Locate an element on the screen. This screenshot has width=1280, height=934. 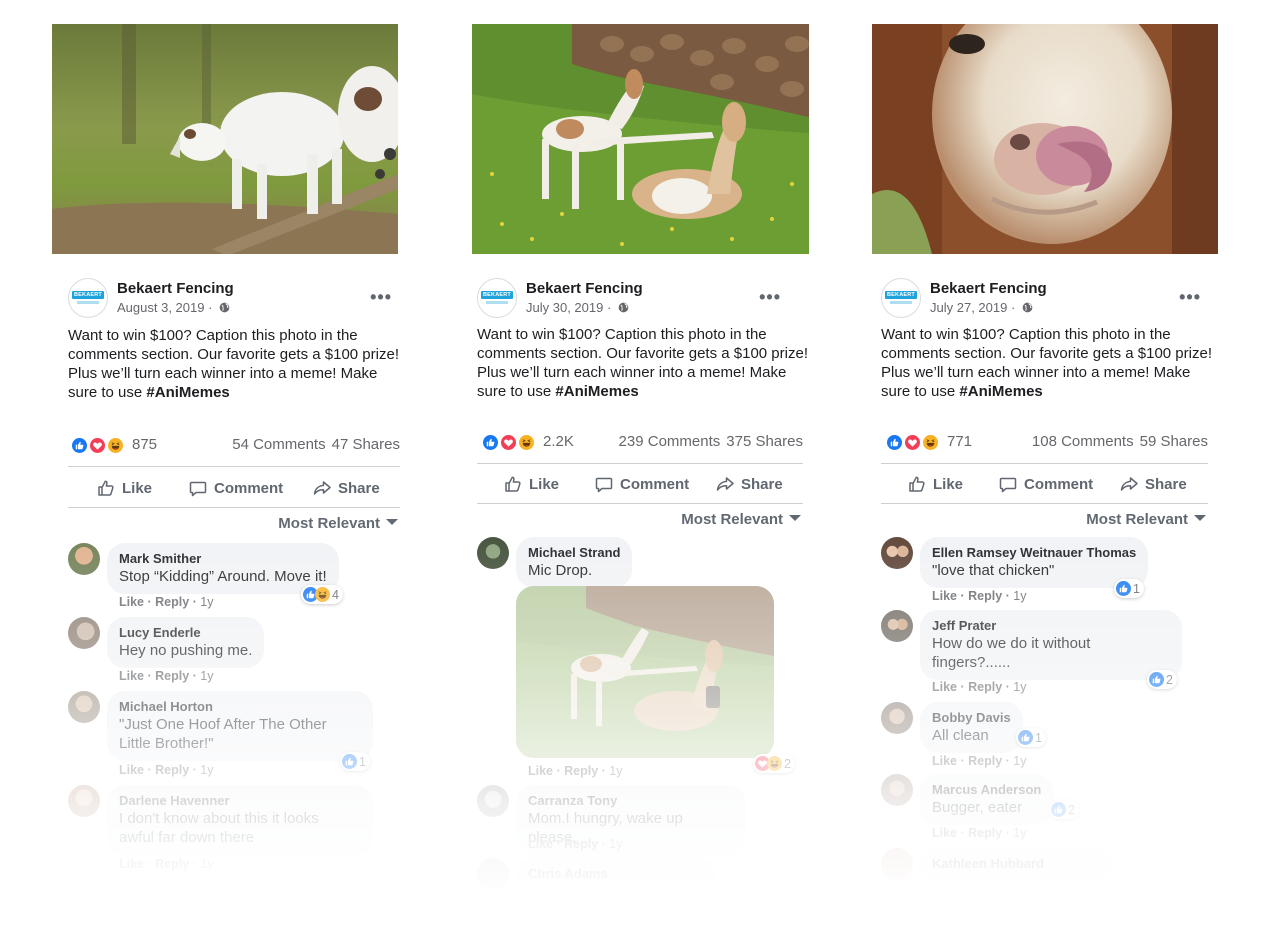
post-date: August 3, 2019 · is located at coordinates (173, 307).